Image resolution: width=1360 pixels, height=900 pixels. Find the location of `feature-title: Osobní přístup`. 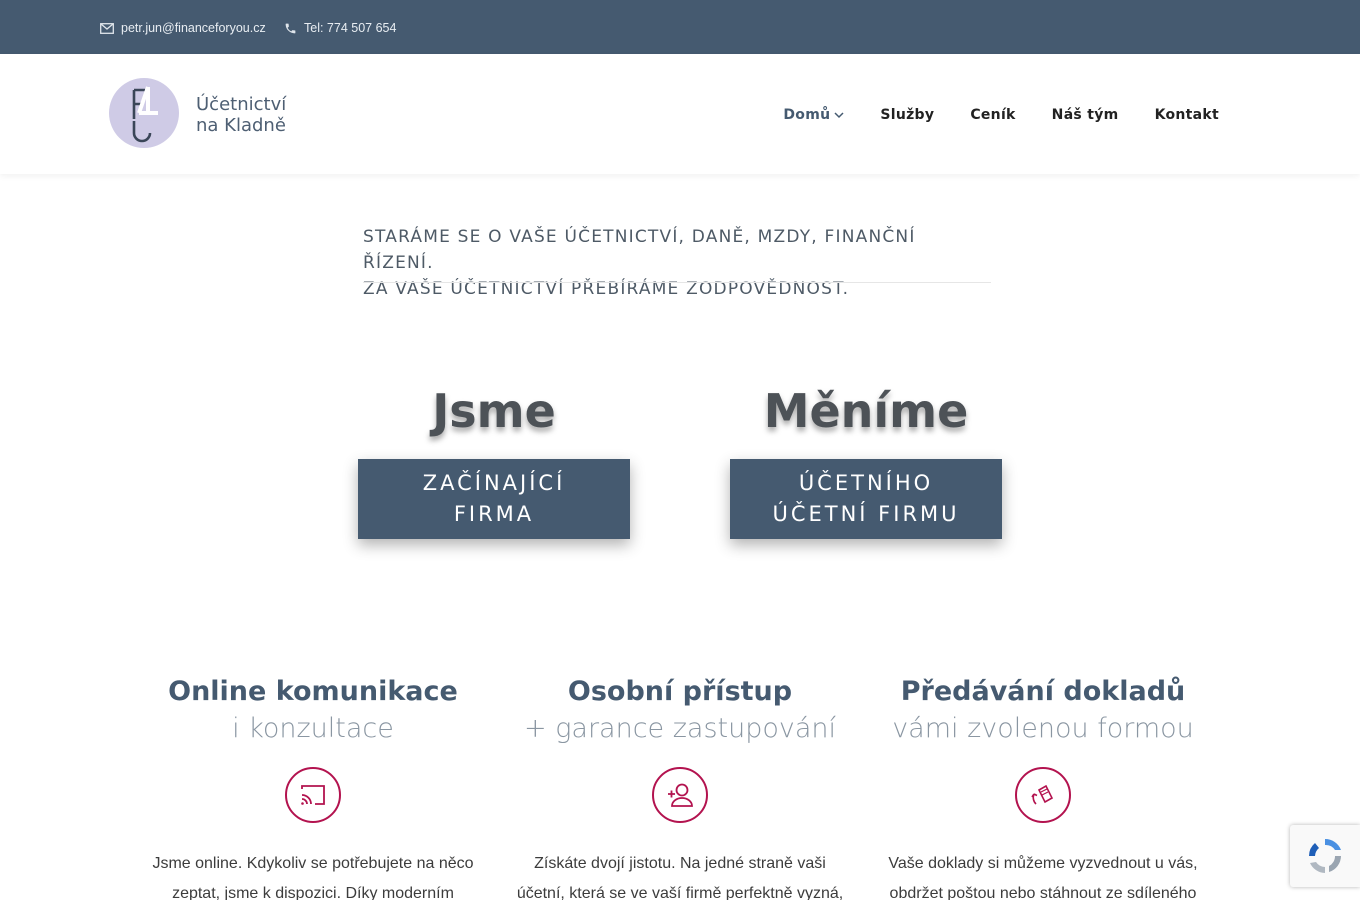

feature-title: Osobní přístup is located at coordinates (680, 691).